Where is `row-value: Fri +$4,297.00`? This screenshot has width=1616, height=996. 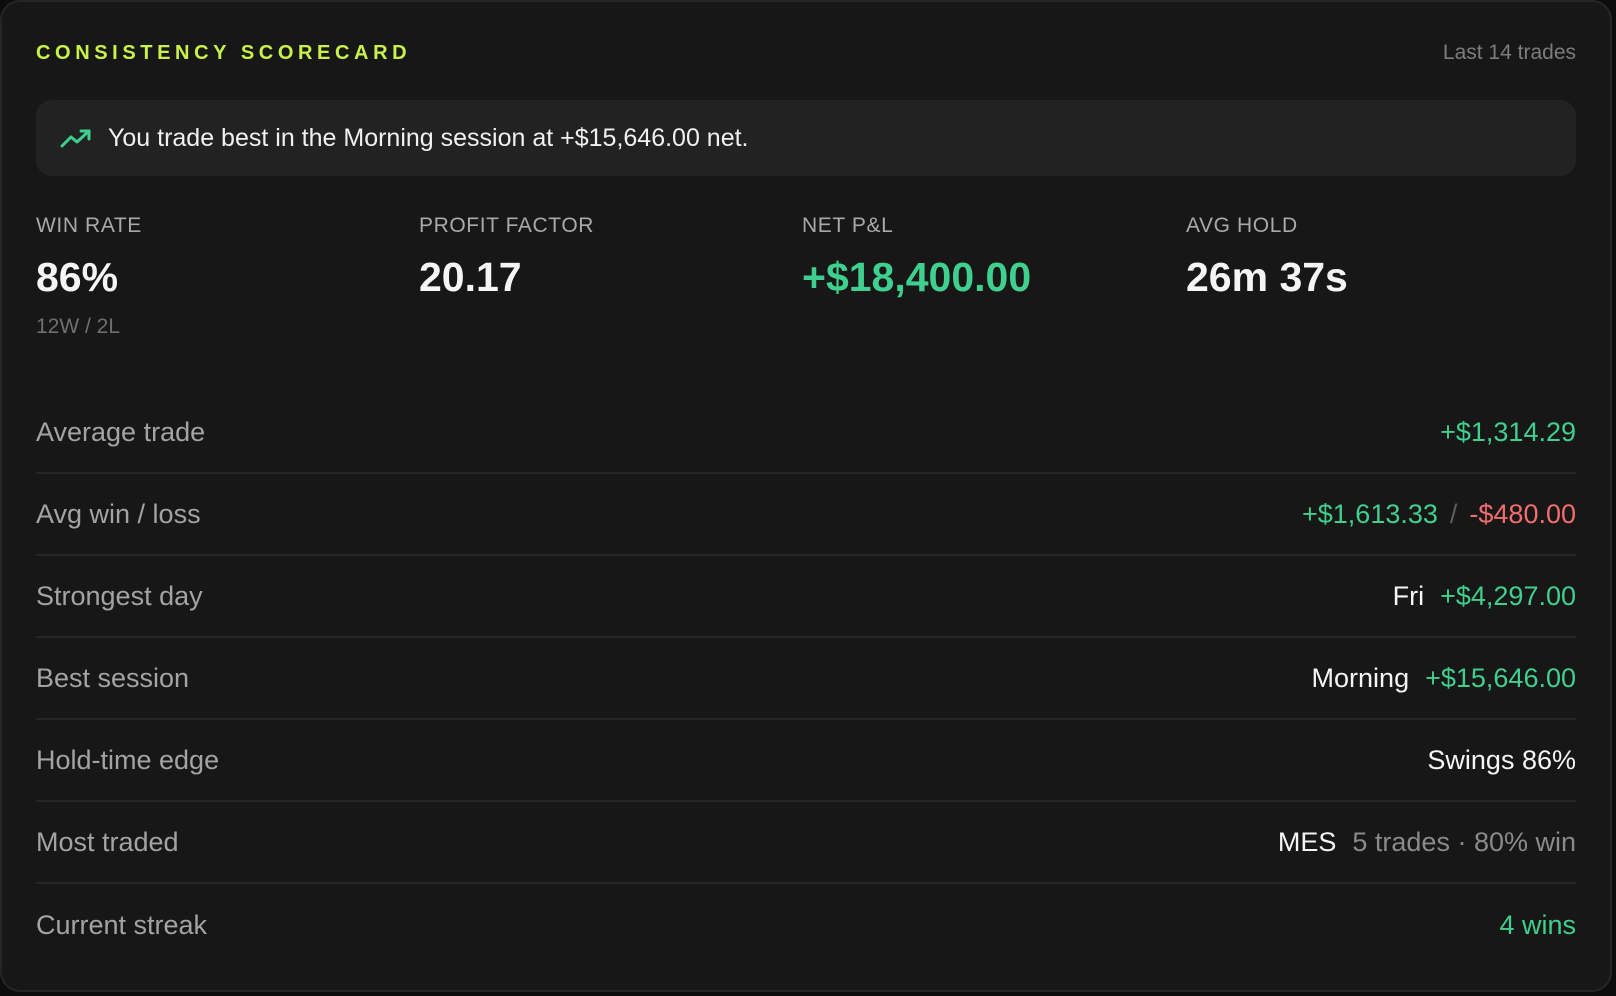 row-value: Fri +$4,297.00 is located at coordinates (1484, 596).